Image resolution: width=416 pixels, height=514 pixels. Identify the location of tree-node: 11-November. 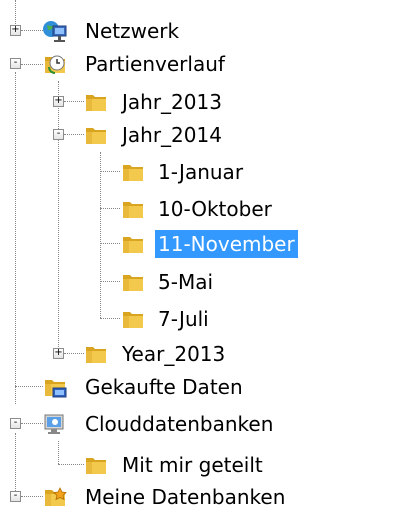
(208, 244).